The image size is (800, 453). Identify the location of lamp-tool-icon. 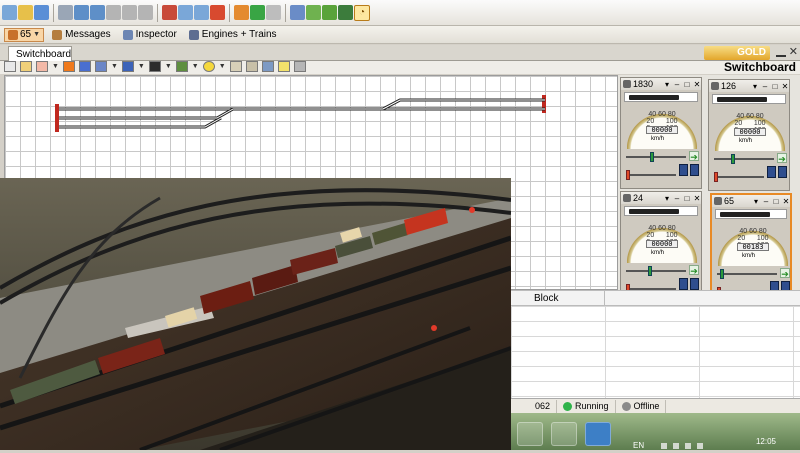
(283, 66).